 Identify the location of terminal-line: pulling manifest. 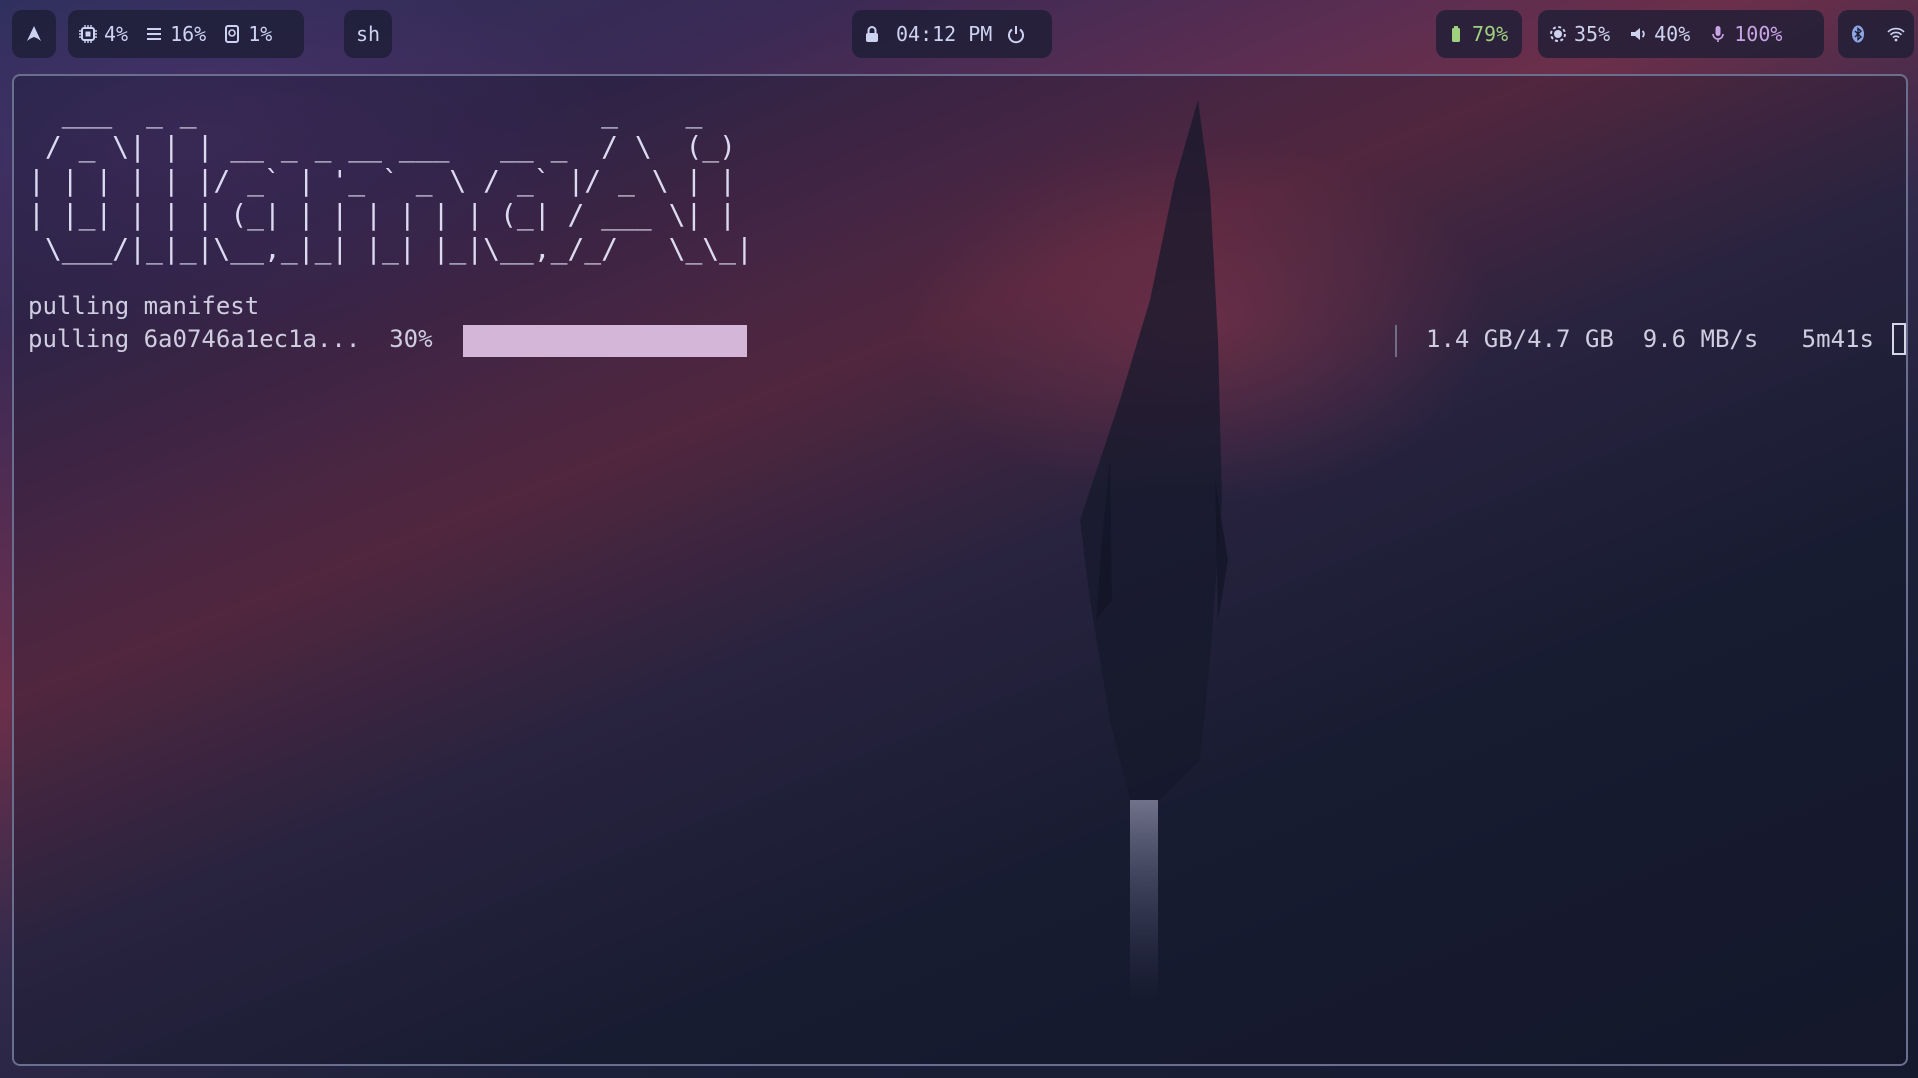
(144, 306).